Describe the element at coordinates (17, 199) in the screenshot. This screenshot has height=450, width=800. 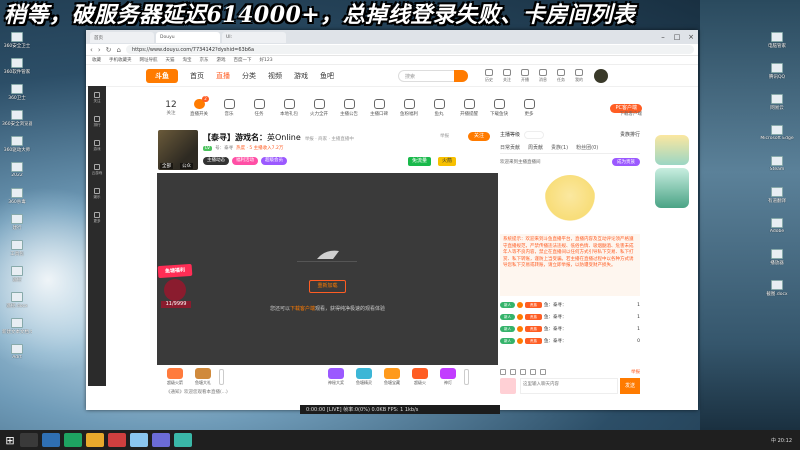
I see `desktop-icon: 360杀毒` at that location.